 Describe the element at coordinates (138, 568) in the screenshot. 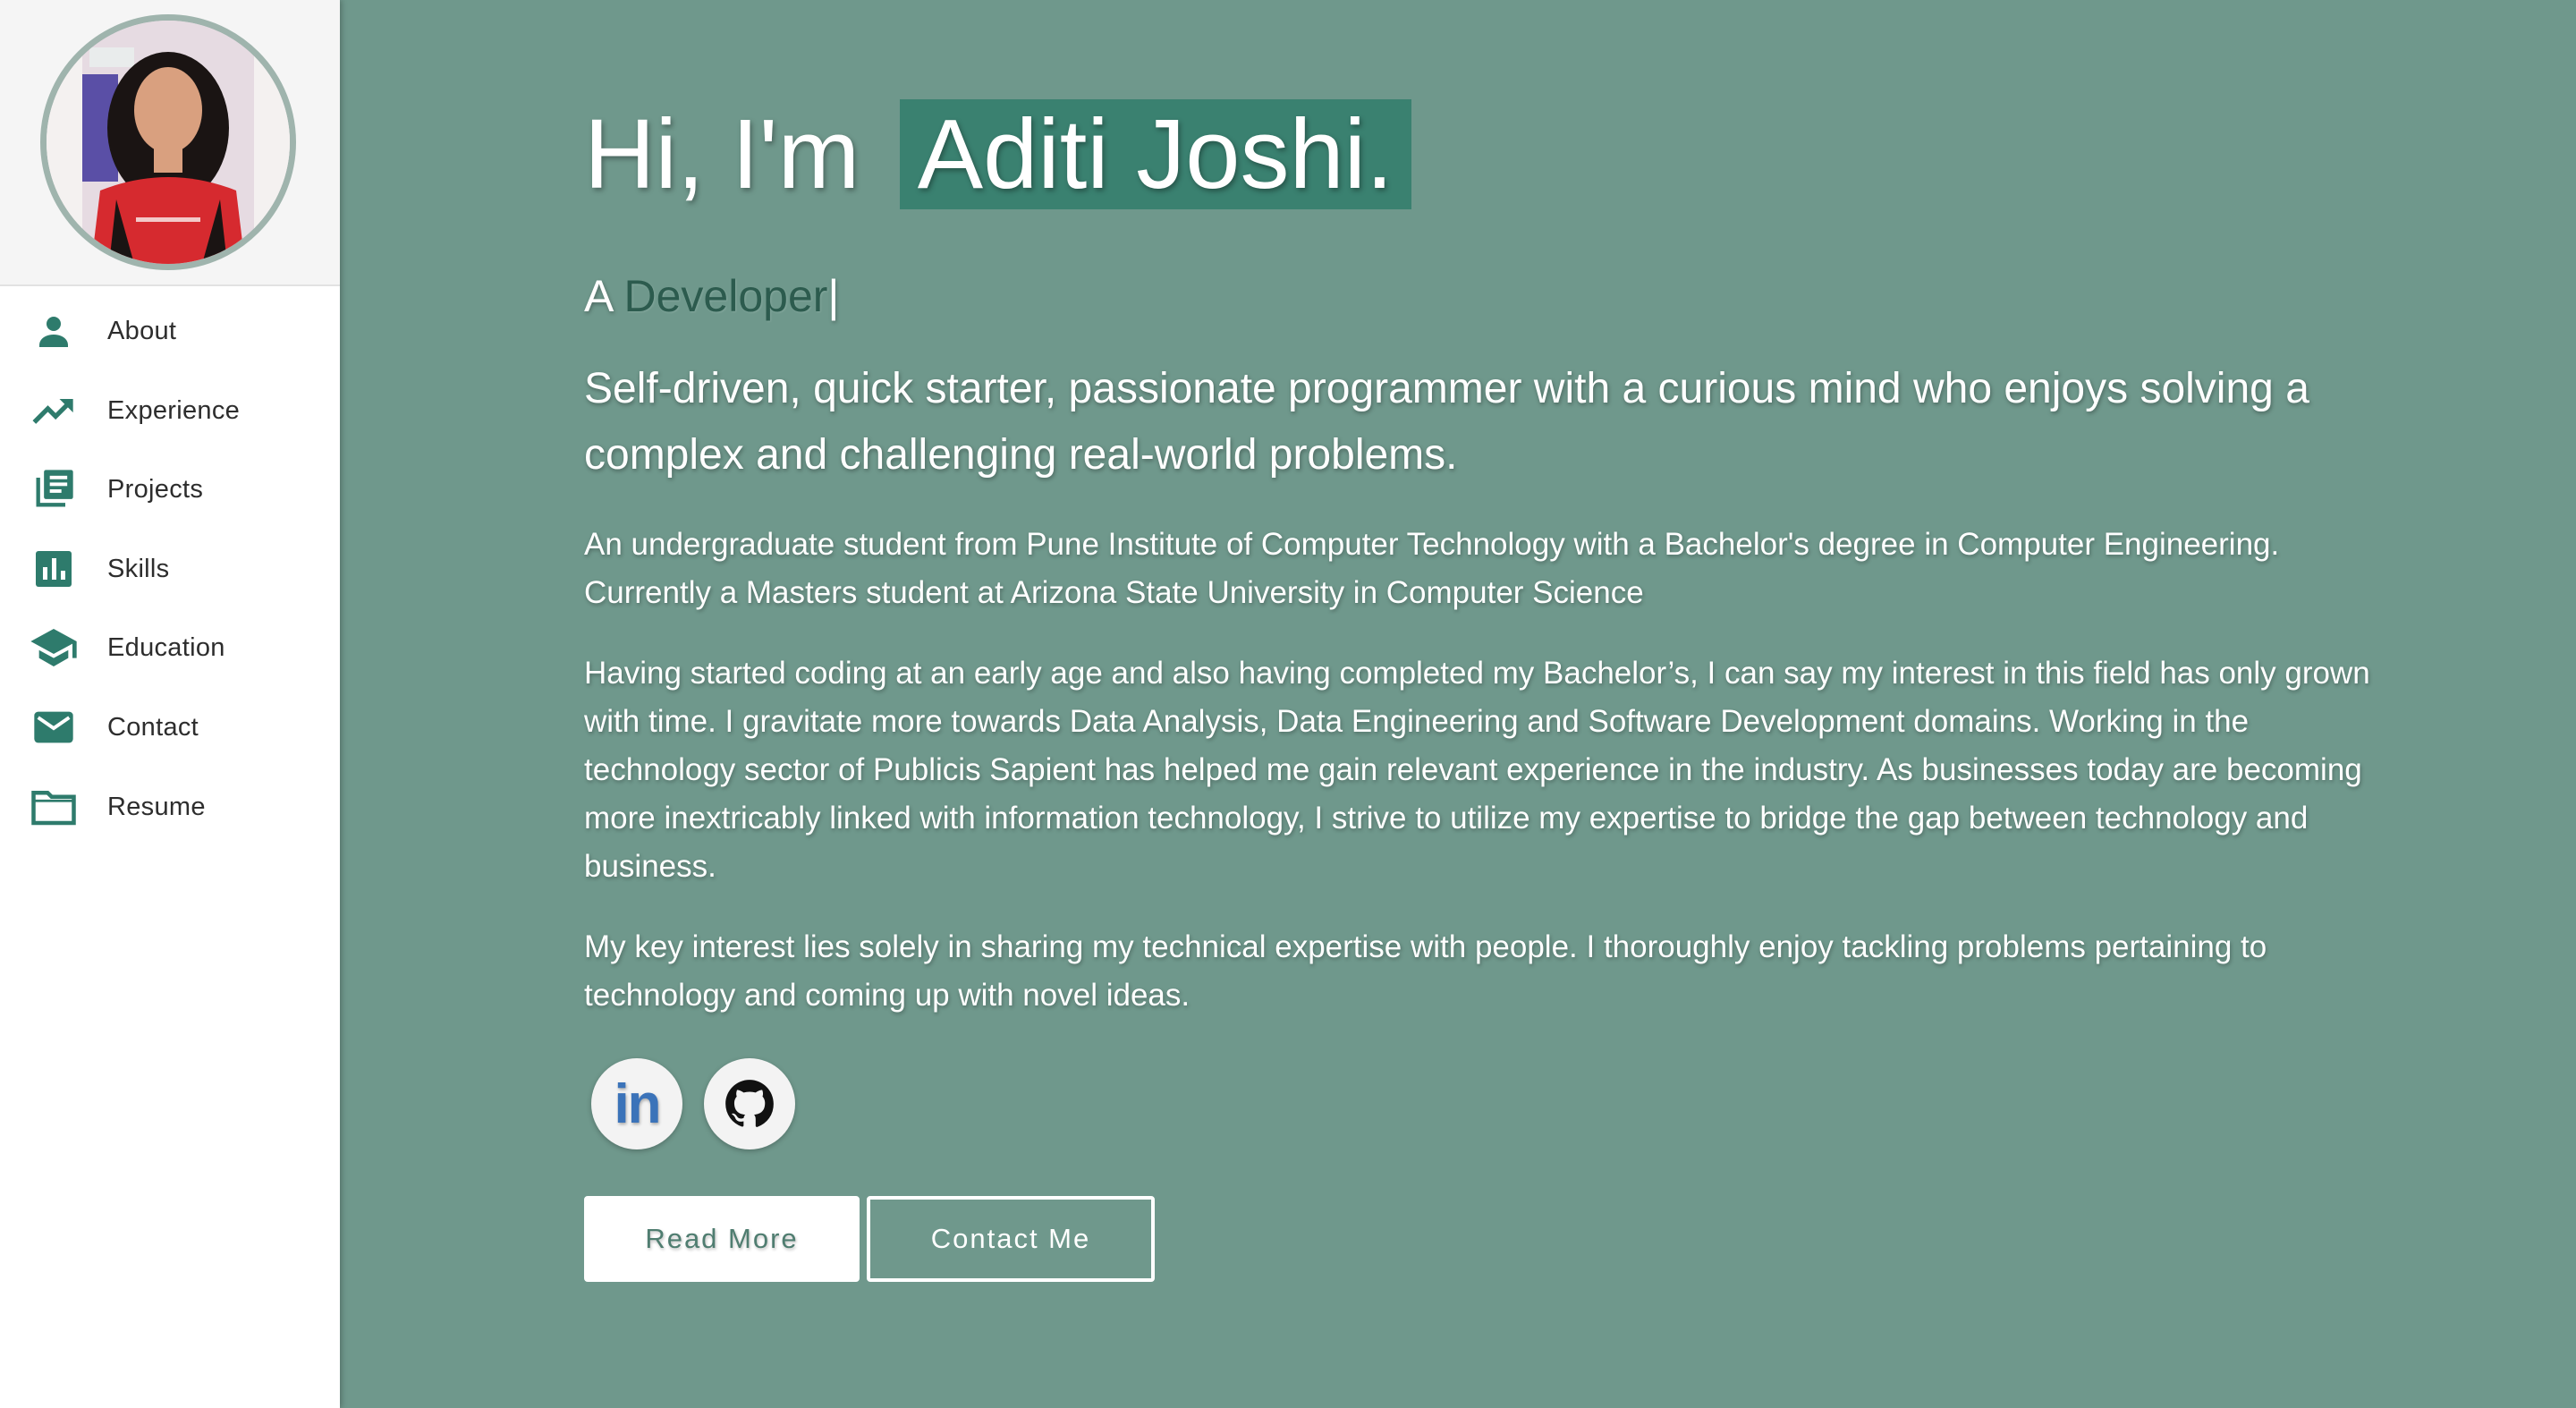

I see `sidebar-item-label: Skills` at that location.